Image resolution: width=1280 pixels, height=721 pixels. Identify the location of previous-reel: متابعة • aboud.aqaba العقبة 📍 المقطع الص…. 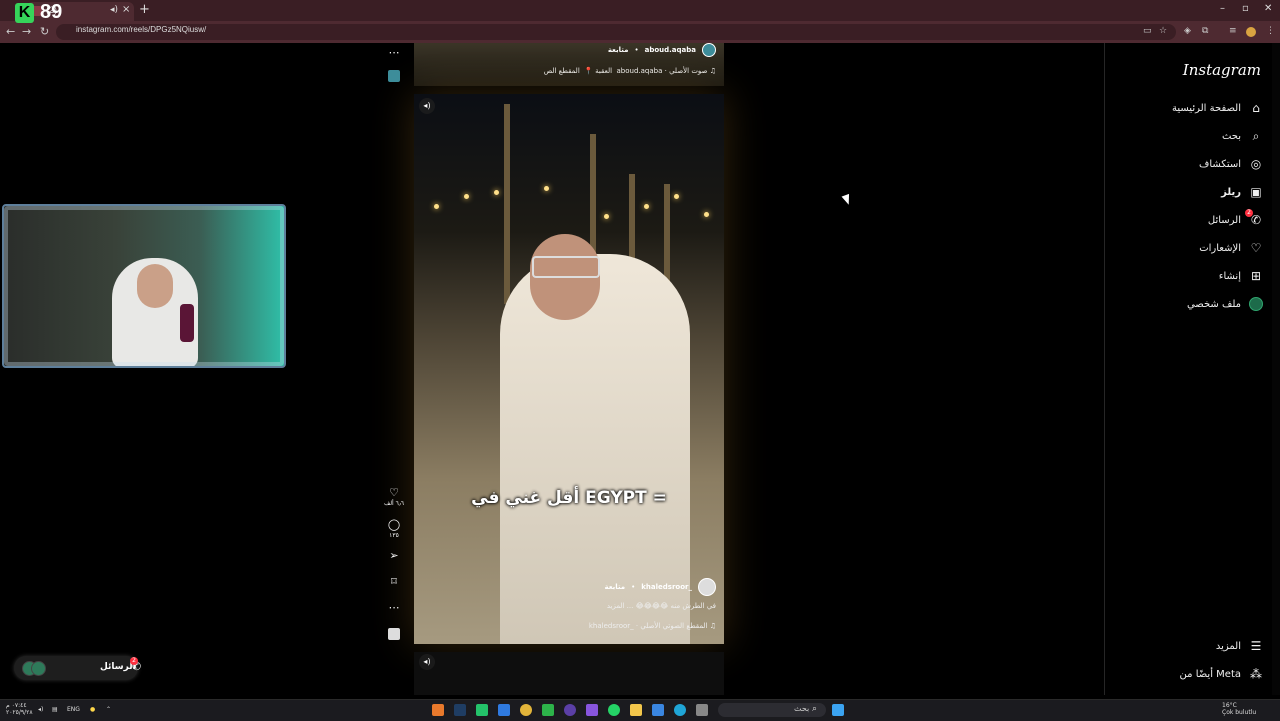
(569, 64).